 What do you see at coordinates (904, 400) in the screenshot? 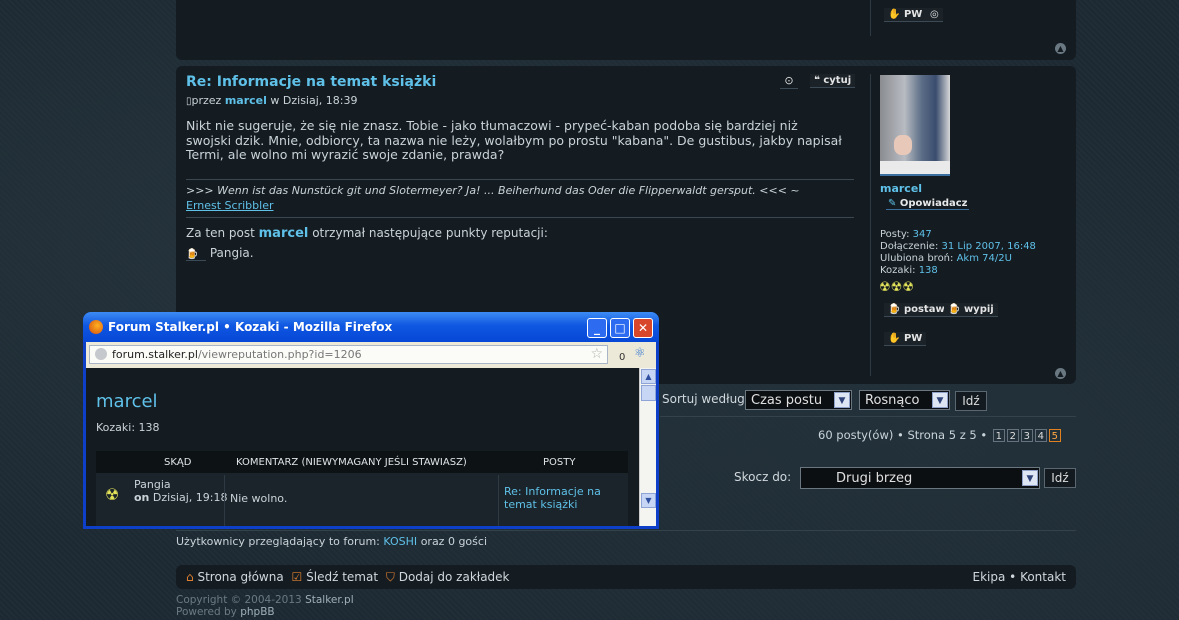
I see `sort-order-select: Rosnąco ▼` at bounding box center [904, 400].